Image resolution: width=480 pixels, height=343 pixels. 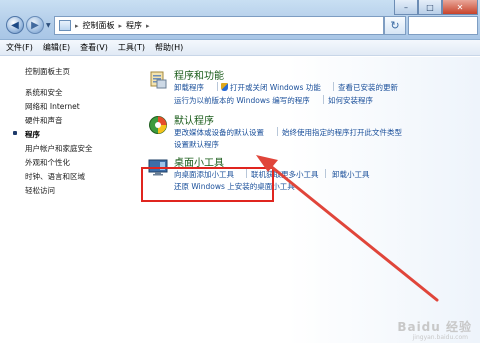 What do you see at coordinates (434, 327) in the screenshot?
I see `baidu-watermark: Baidu 经验` at bounding box center [434, 327].